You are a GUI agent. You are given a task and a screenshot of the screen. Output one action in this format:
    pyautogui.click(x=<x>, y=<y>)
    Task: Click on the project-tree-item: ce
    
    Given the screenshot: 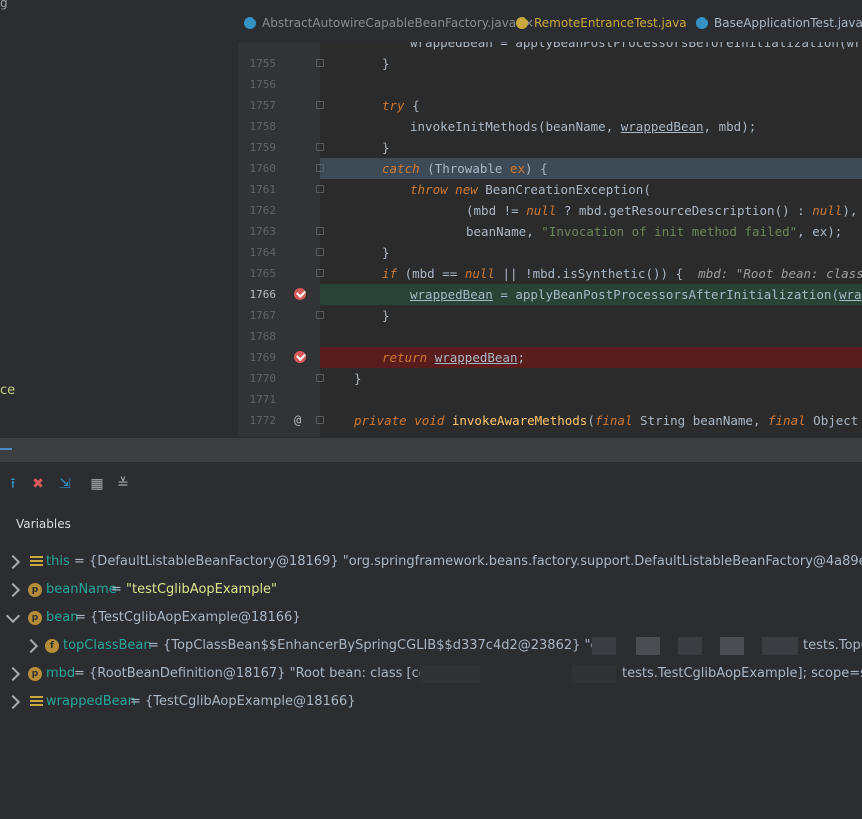 What is the action you would take?
    pyautogui.click(x=7, y=390)
    